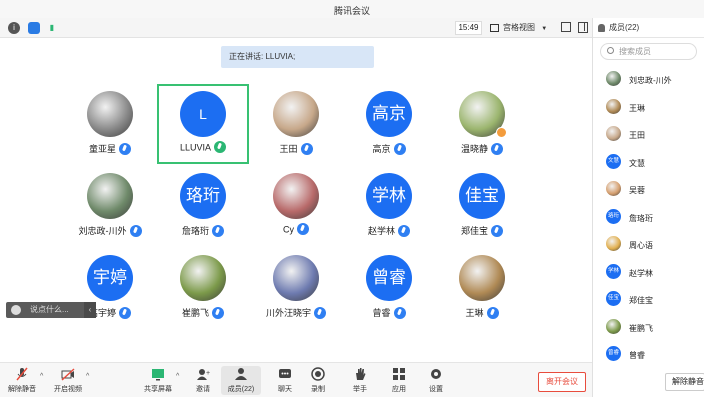 The image size is (704, 397). Describe the element at coordinates (389, 124) in the screenshot. I see `participant-tile: 高京 高京` at that location.